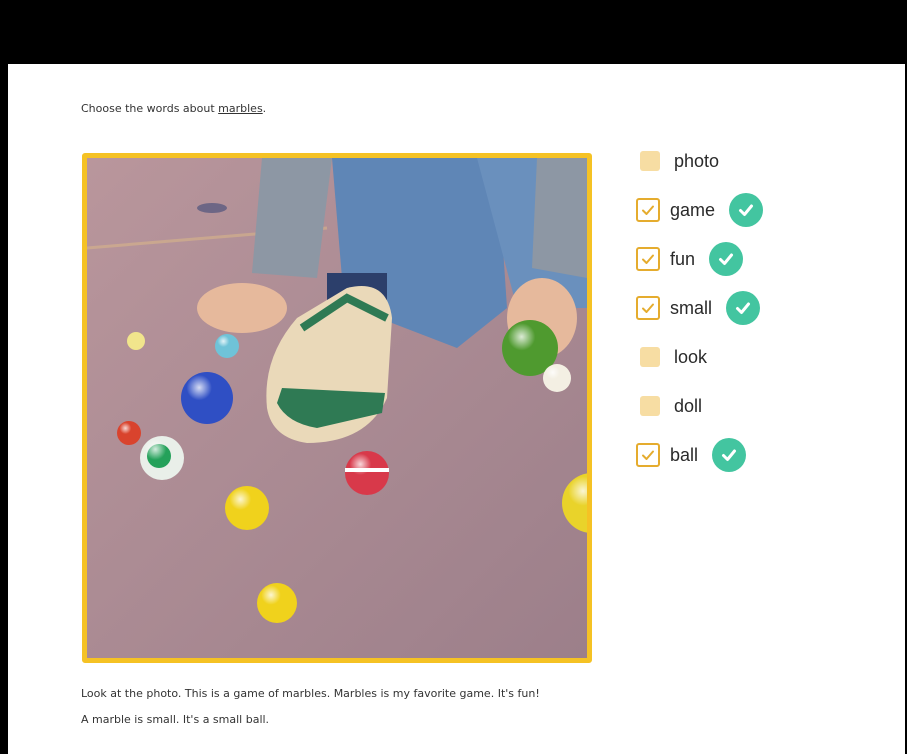  I want to click on instruction-text: Choose the words about marbles., so click(173, 108).